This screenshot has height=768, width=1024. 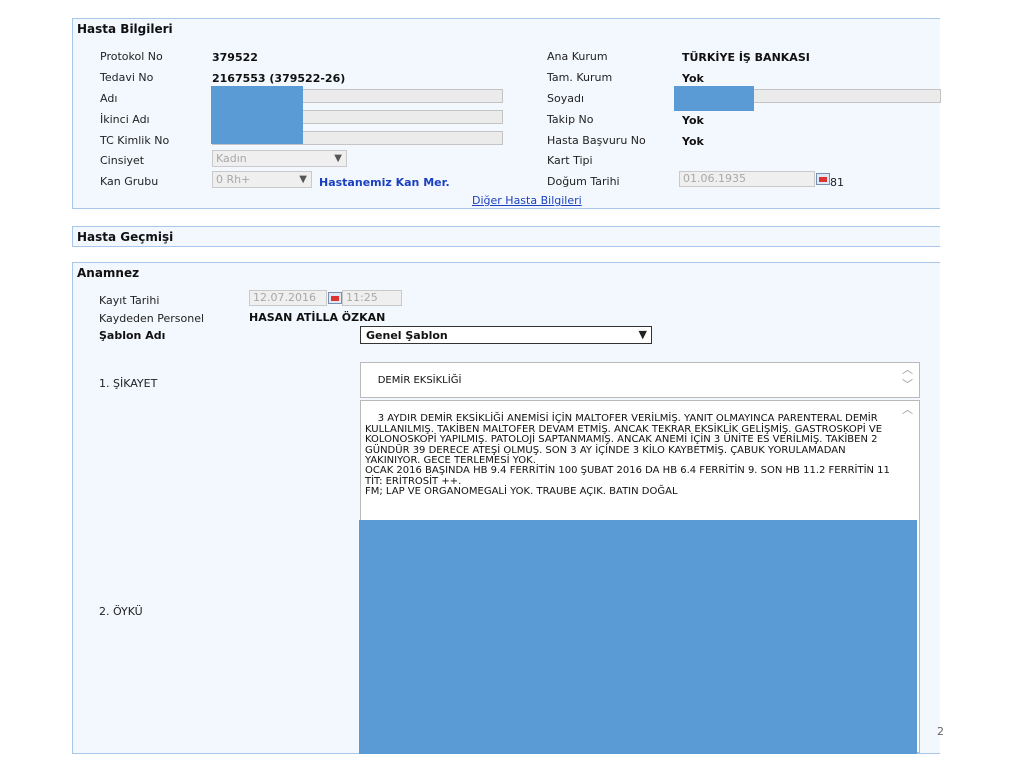 What do you see at coordinates (837, 182) in the screenshot?
I see `age-value: 81` at bounding box center [837, 182].